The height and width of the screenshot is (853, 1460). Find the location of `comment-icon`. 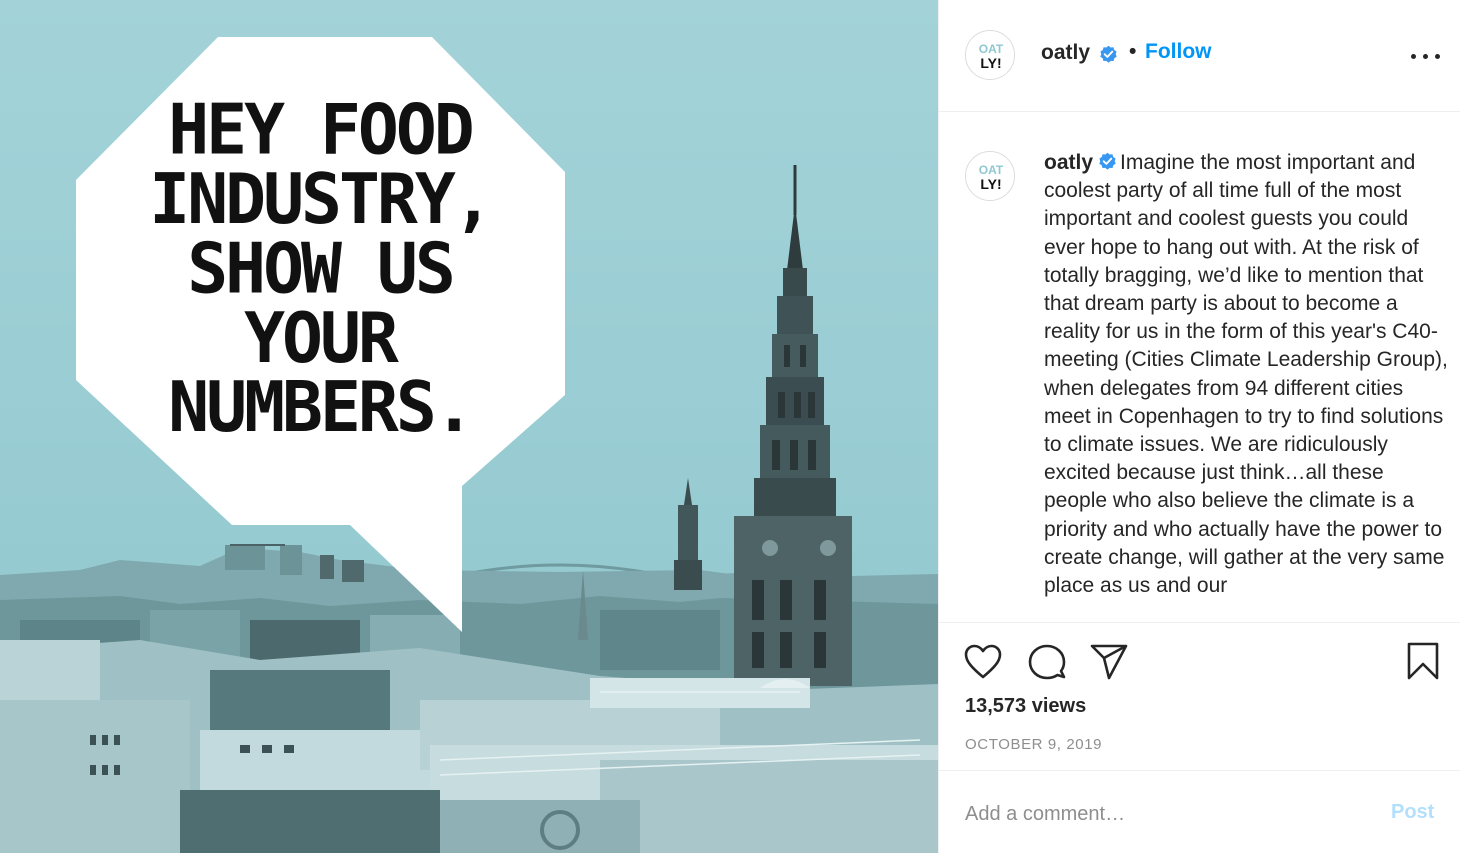

comment-icon is located at coordinates (1047, 662).